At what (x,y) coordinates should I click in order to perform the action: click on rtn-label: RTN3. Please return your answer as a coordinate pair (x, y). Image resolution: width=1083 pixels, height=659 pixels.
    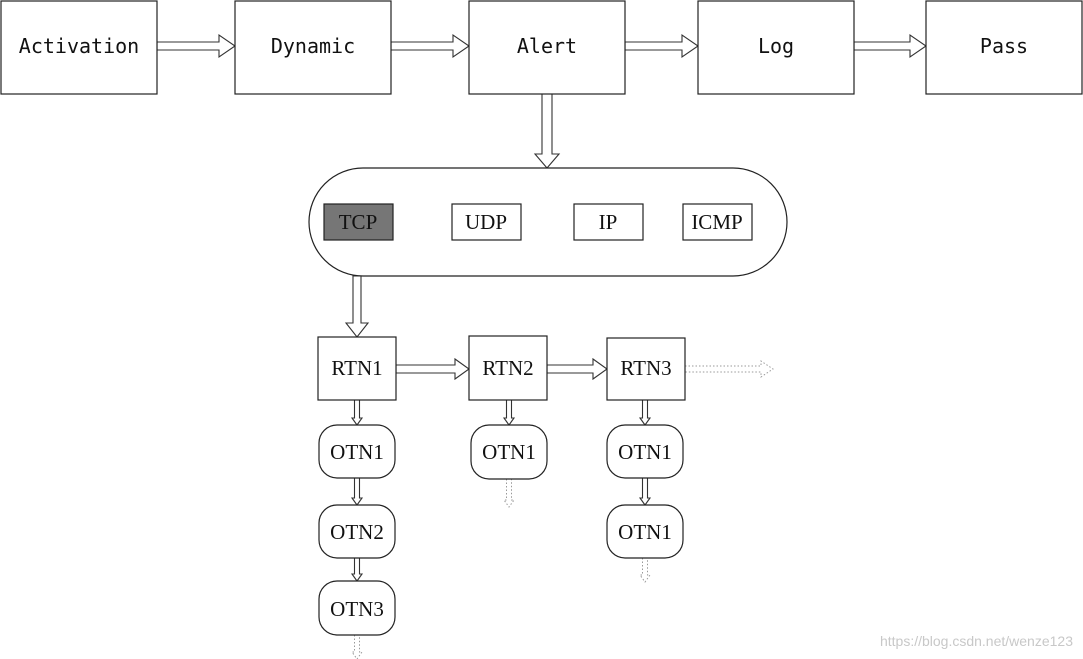
    Looking at the image, I should click on (645, 368).